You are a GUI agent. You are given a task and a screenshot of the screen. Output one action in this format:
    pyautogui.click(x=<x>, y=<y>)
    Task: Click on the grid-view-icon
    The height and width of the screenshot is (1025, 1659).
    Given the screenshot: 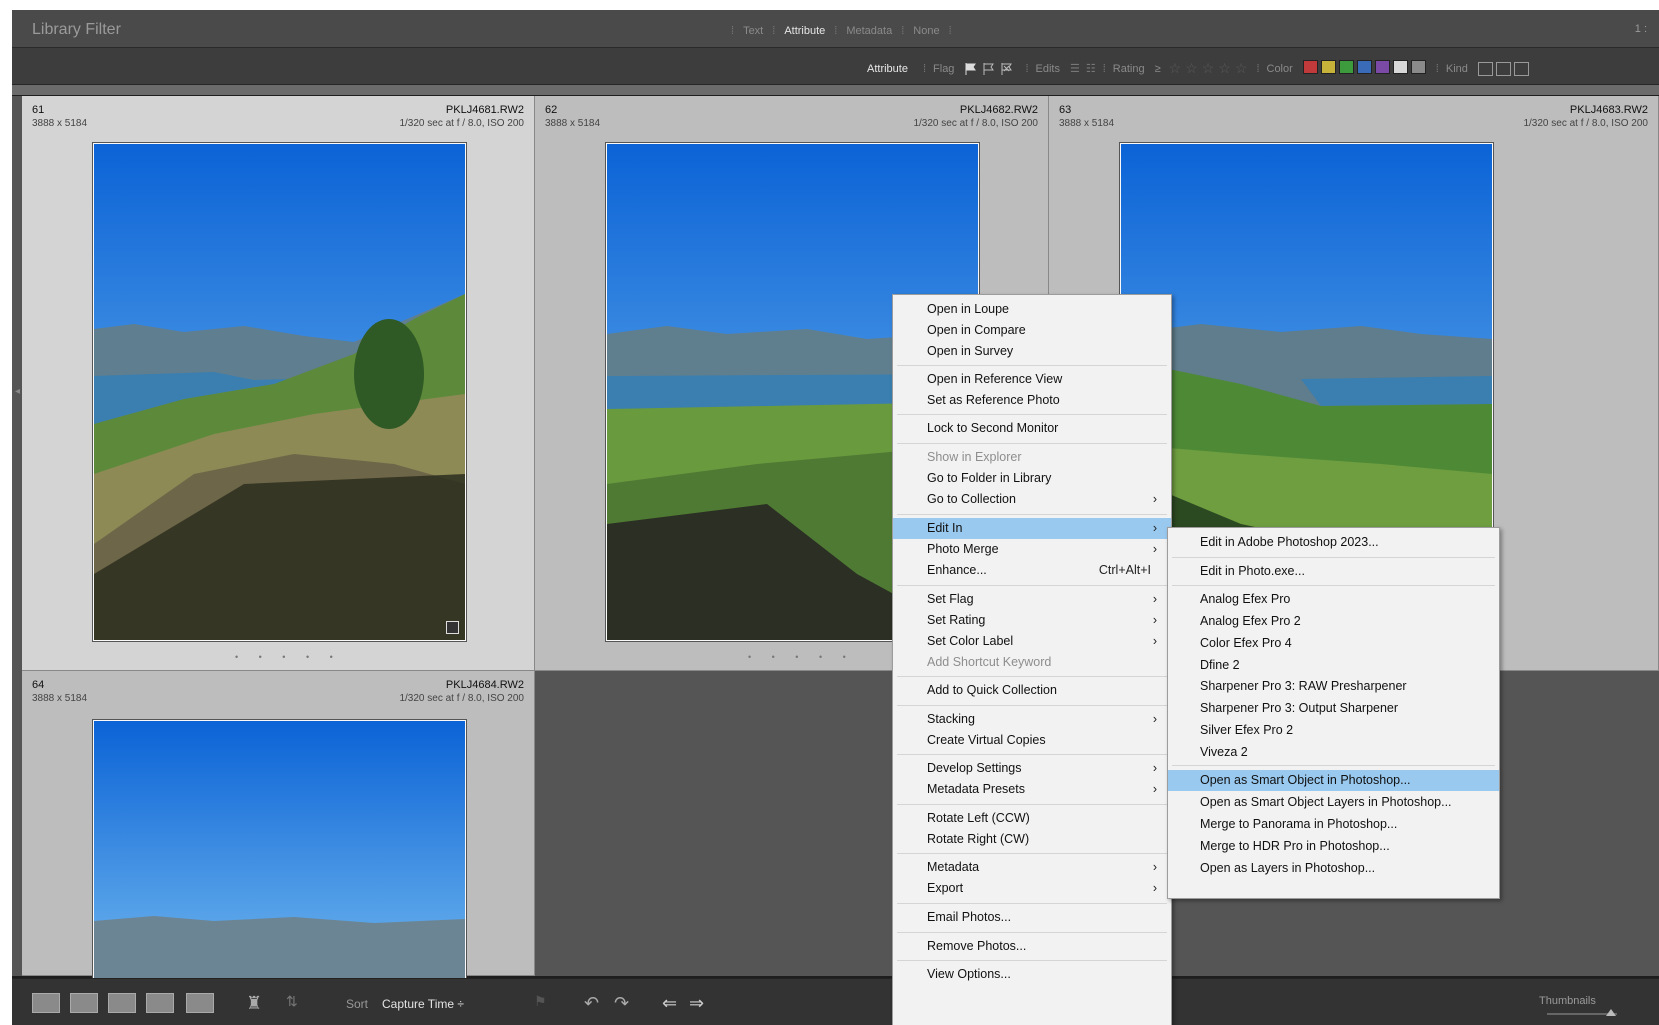 What is the action you would take?
    pyautogui.click(x=46, y=1003)
    